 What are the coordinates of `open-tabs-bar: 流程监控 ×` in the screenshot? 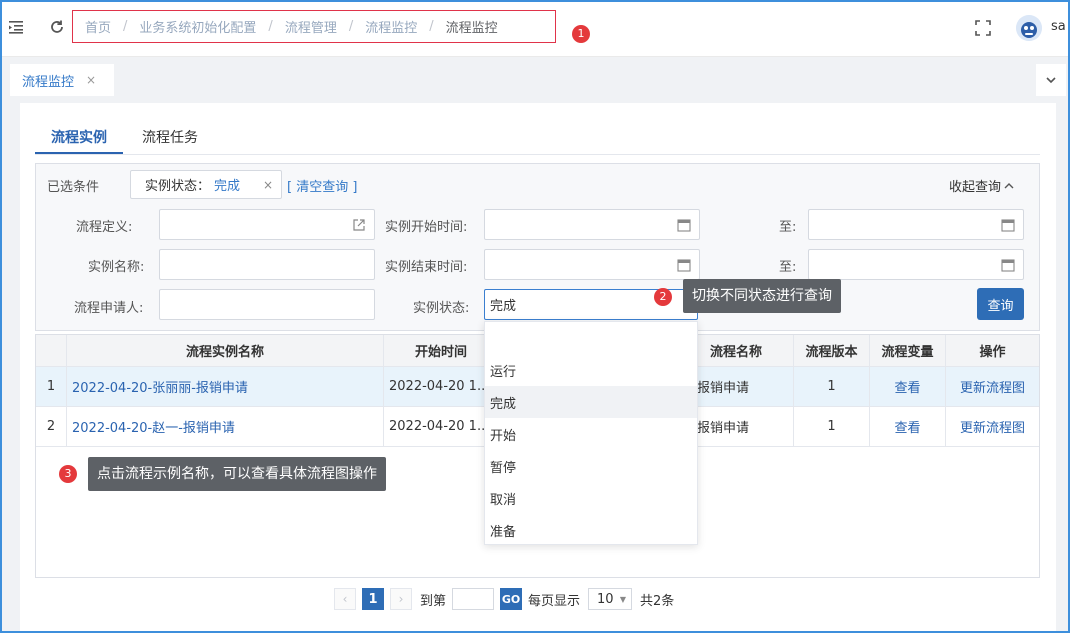 It's located at (535, 79).